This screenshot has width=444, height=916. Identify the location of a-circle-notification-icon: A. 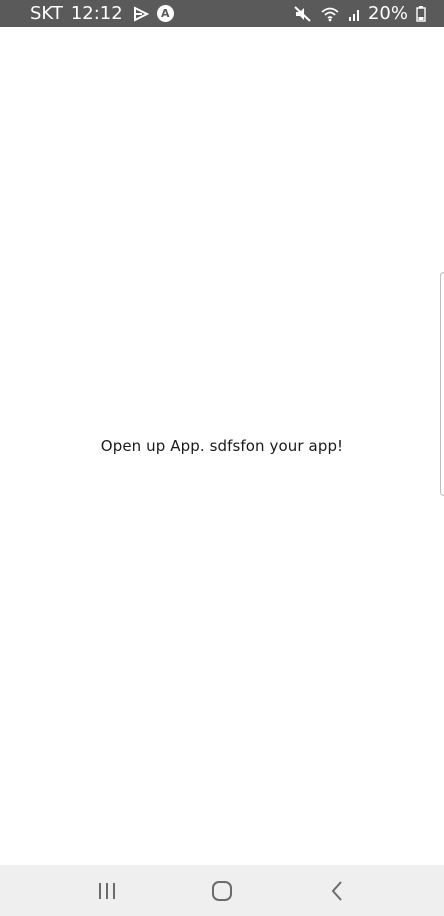
(165, 13).